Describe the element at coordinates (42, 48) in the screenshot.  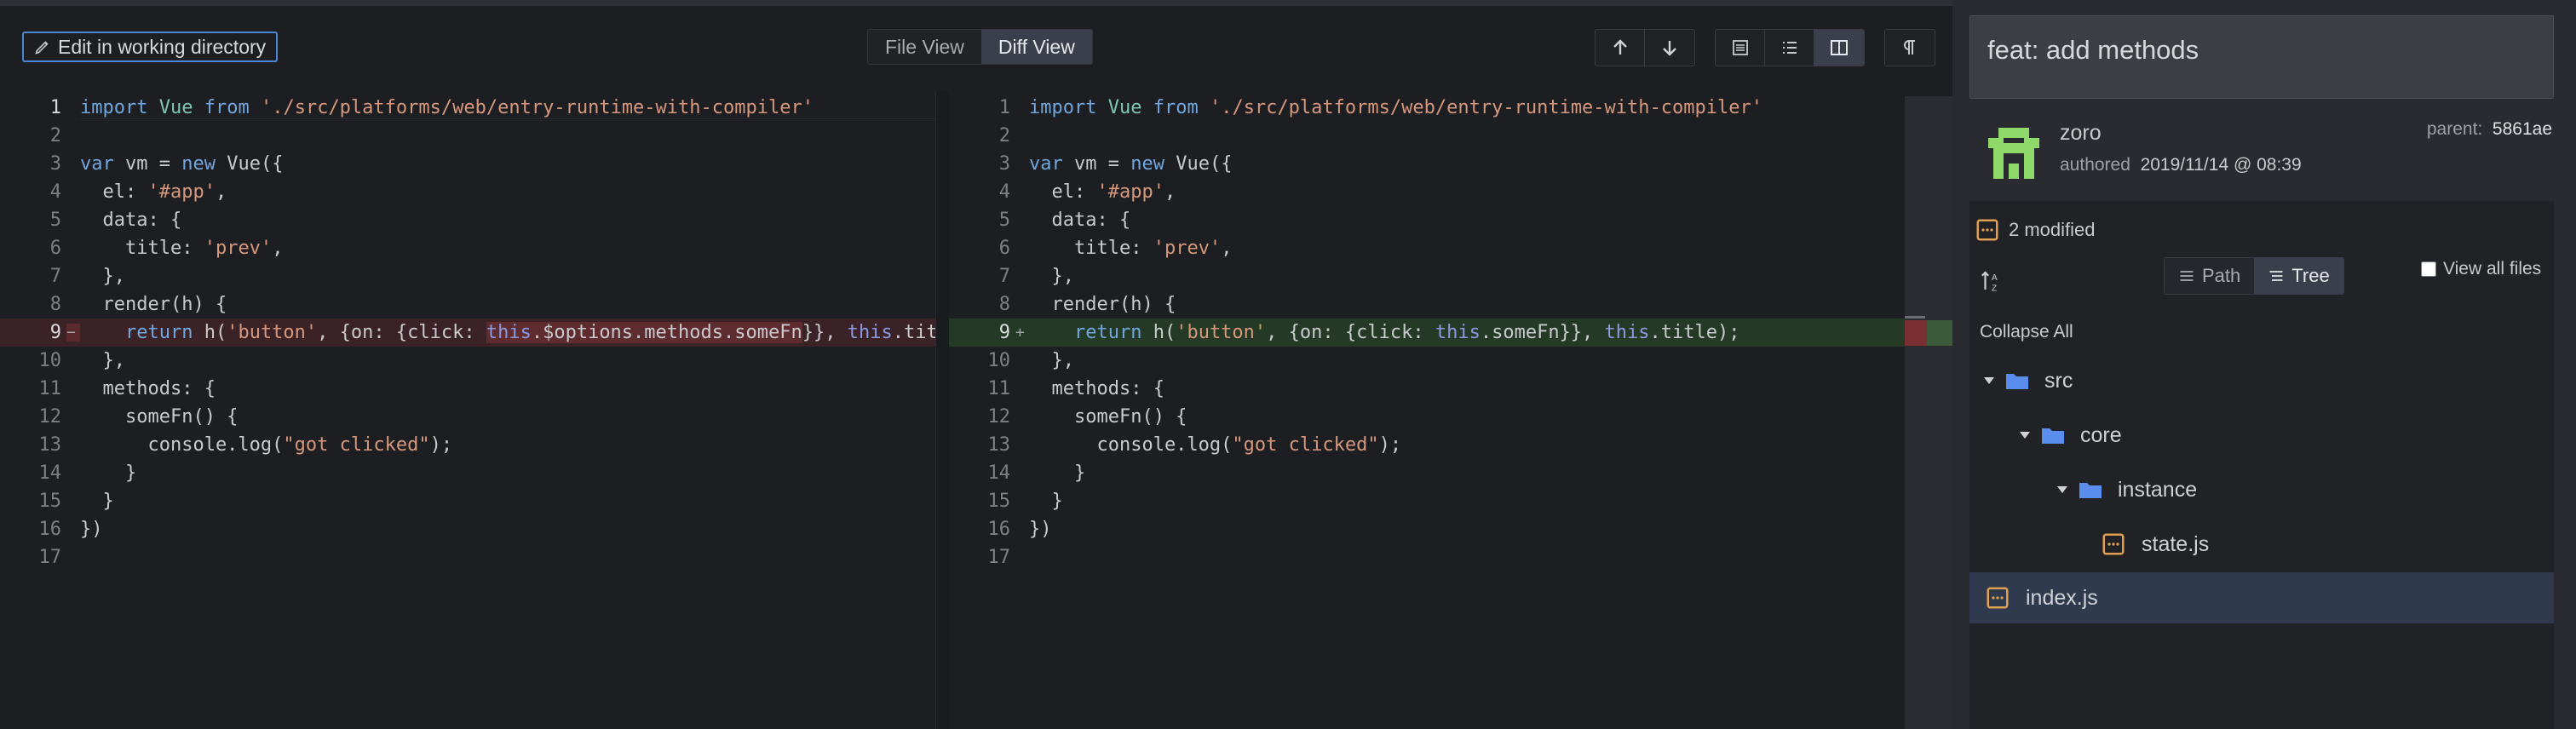
I see `pencil-icon` at that location.